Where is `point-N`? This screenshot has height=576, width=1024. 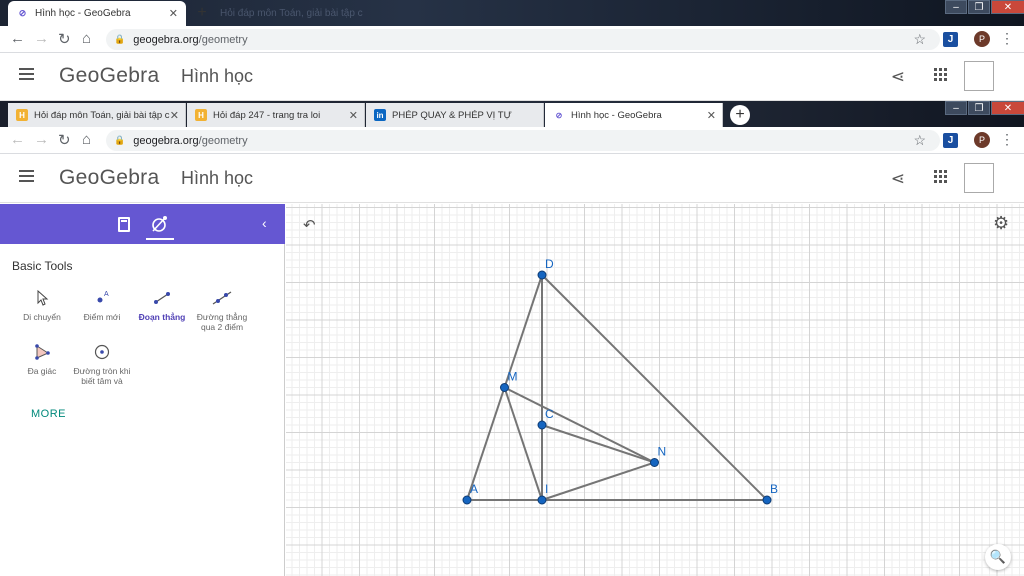 point-N is located at coordinates (654, 462).